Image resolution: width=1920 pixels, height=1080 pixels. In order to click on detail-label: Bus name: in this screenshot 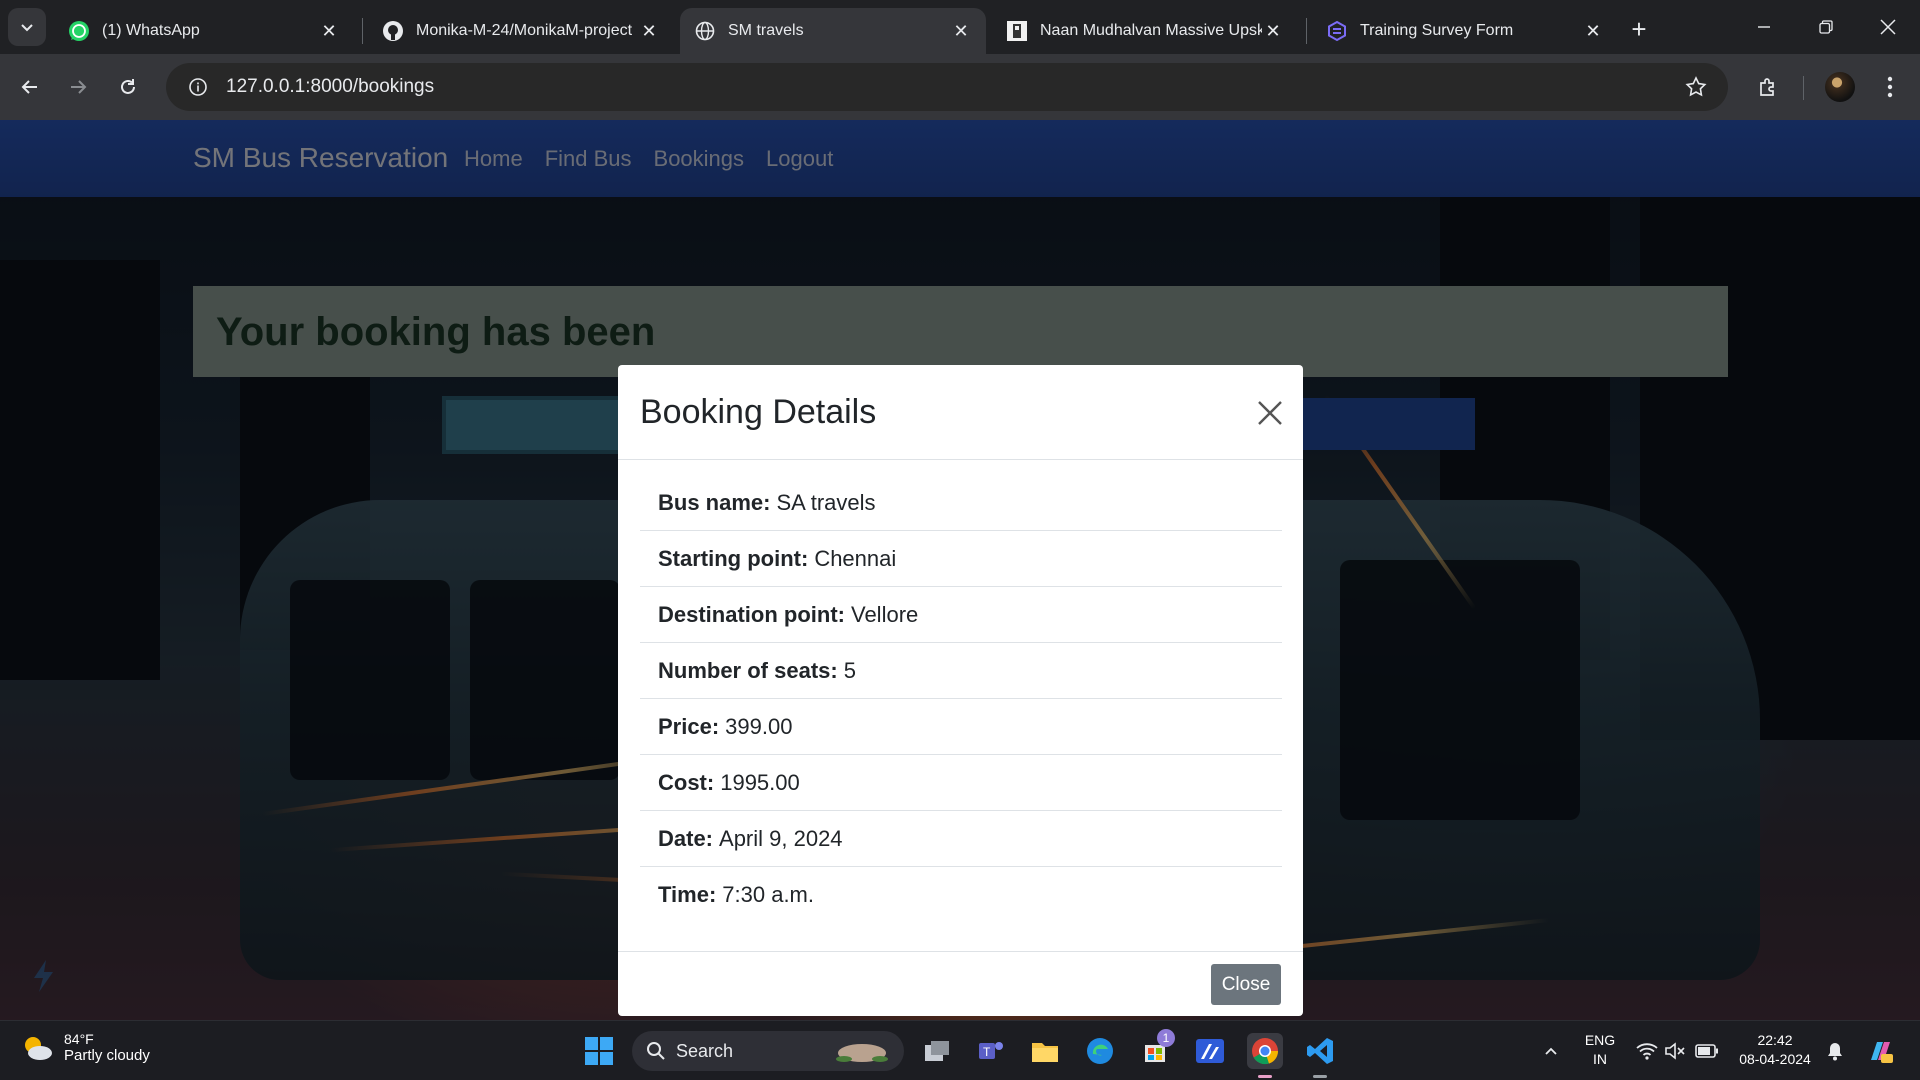, I will do `click(714, 502)`.